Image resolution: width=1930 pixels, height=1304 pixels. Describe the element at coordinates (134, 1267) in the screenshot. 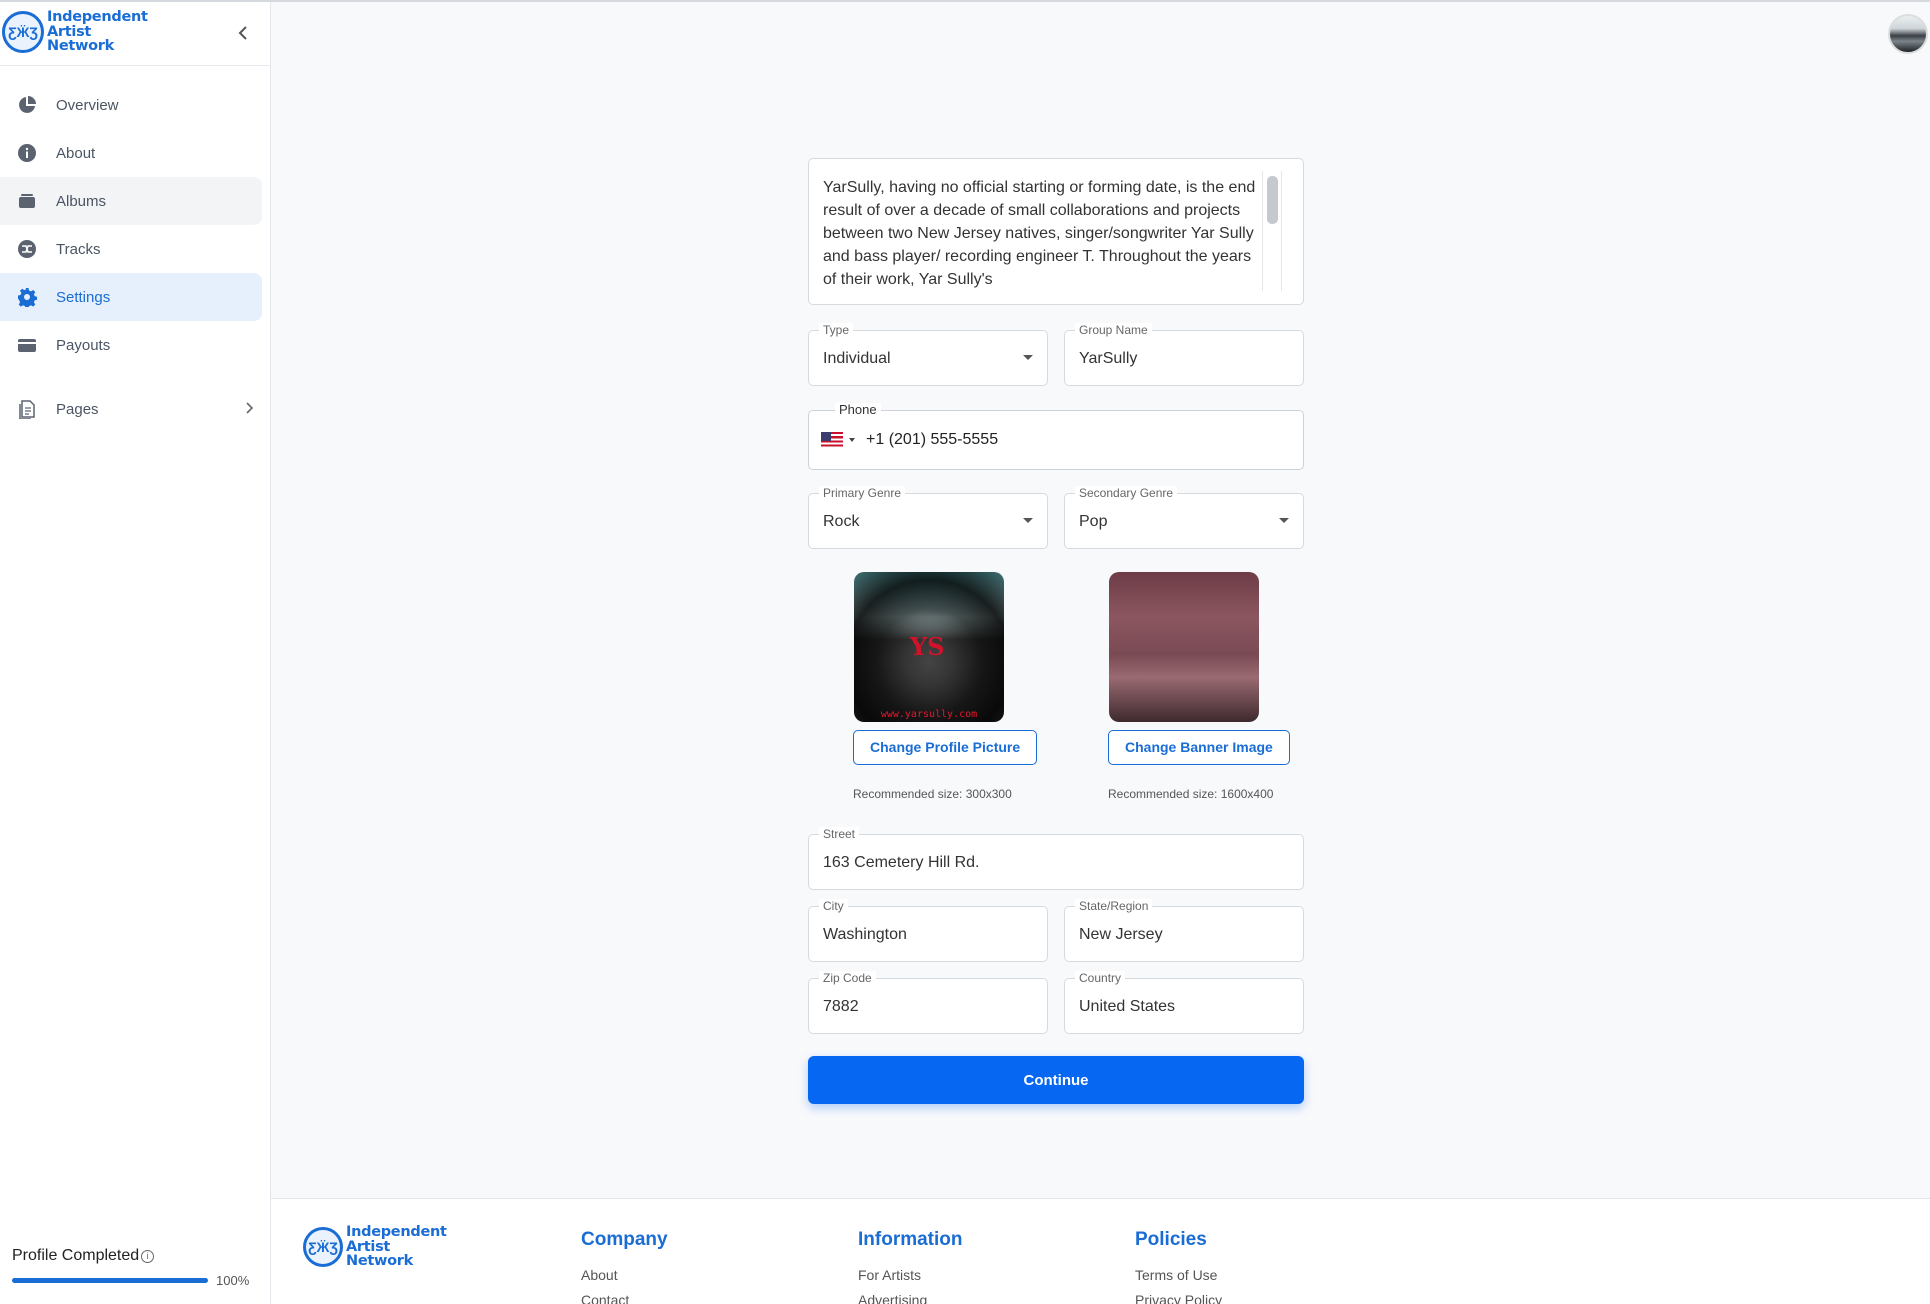

I see `profile-completed: Profile Completed i 100%` at that location.